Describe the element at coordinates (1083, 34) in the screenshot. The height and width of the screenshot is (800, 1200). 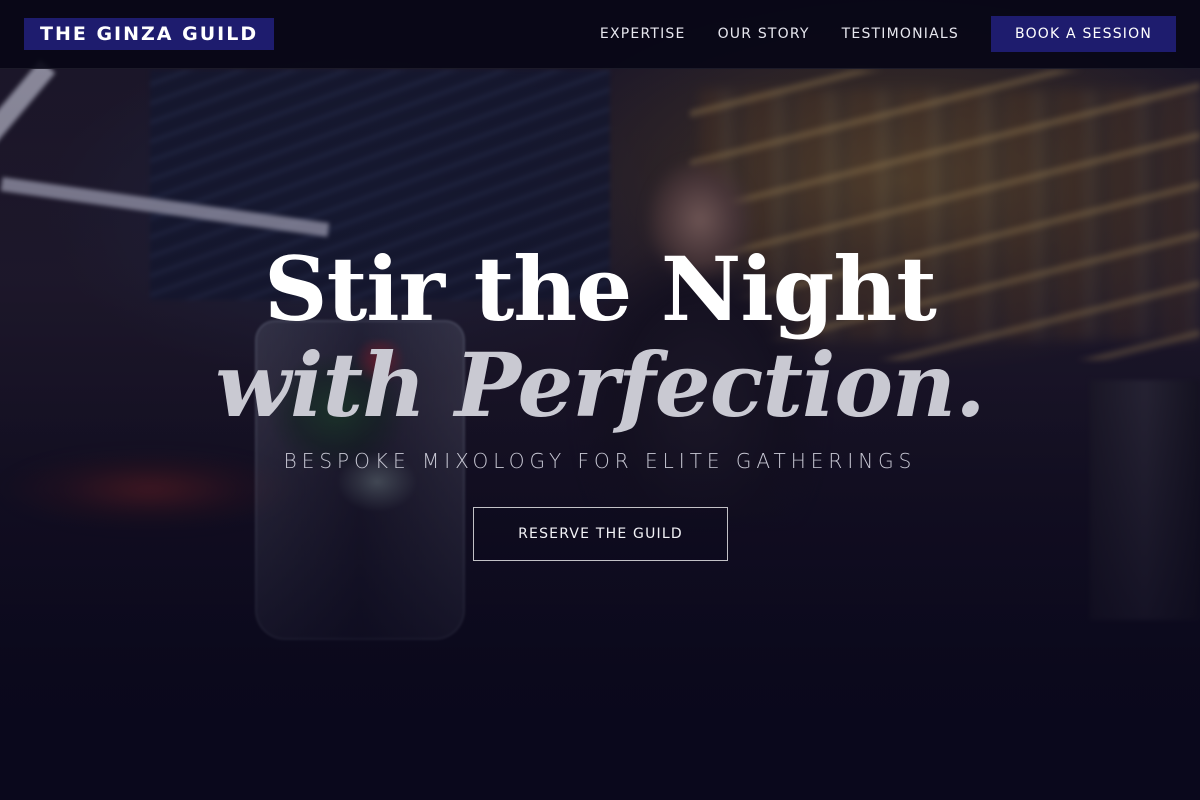
I see `book-session-button: BOOK A SESSION` at that location.